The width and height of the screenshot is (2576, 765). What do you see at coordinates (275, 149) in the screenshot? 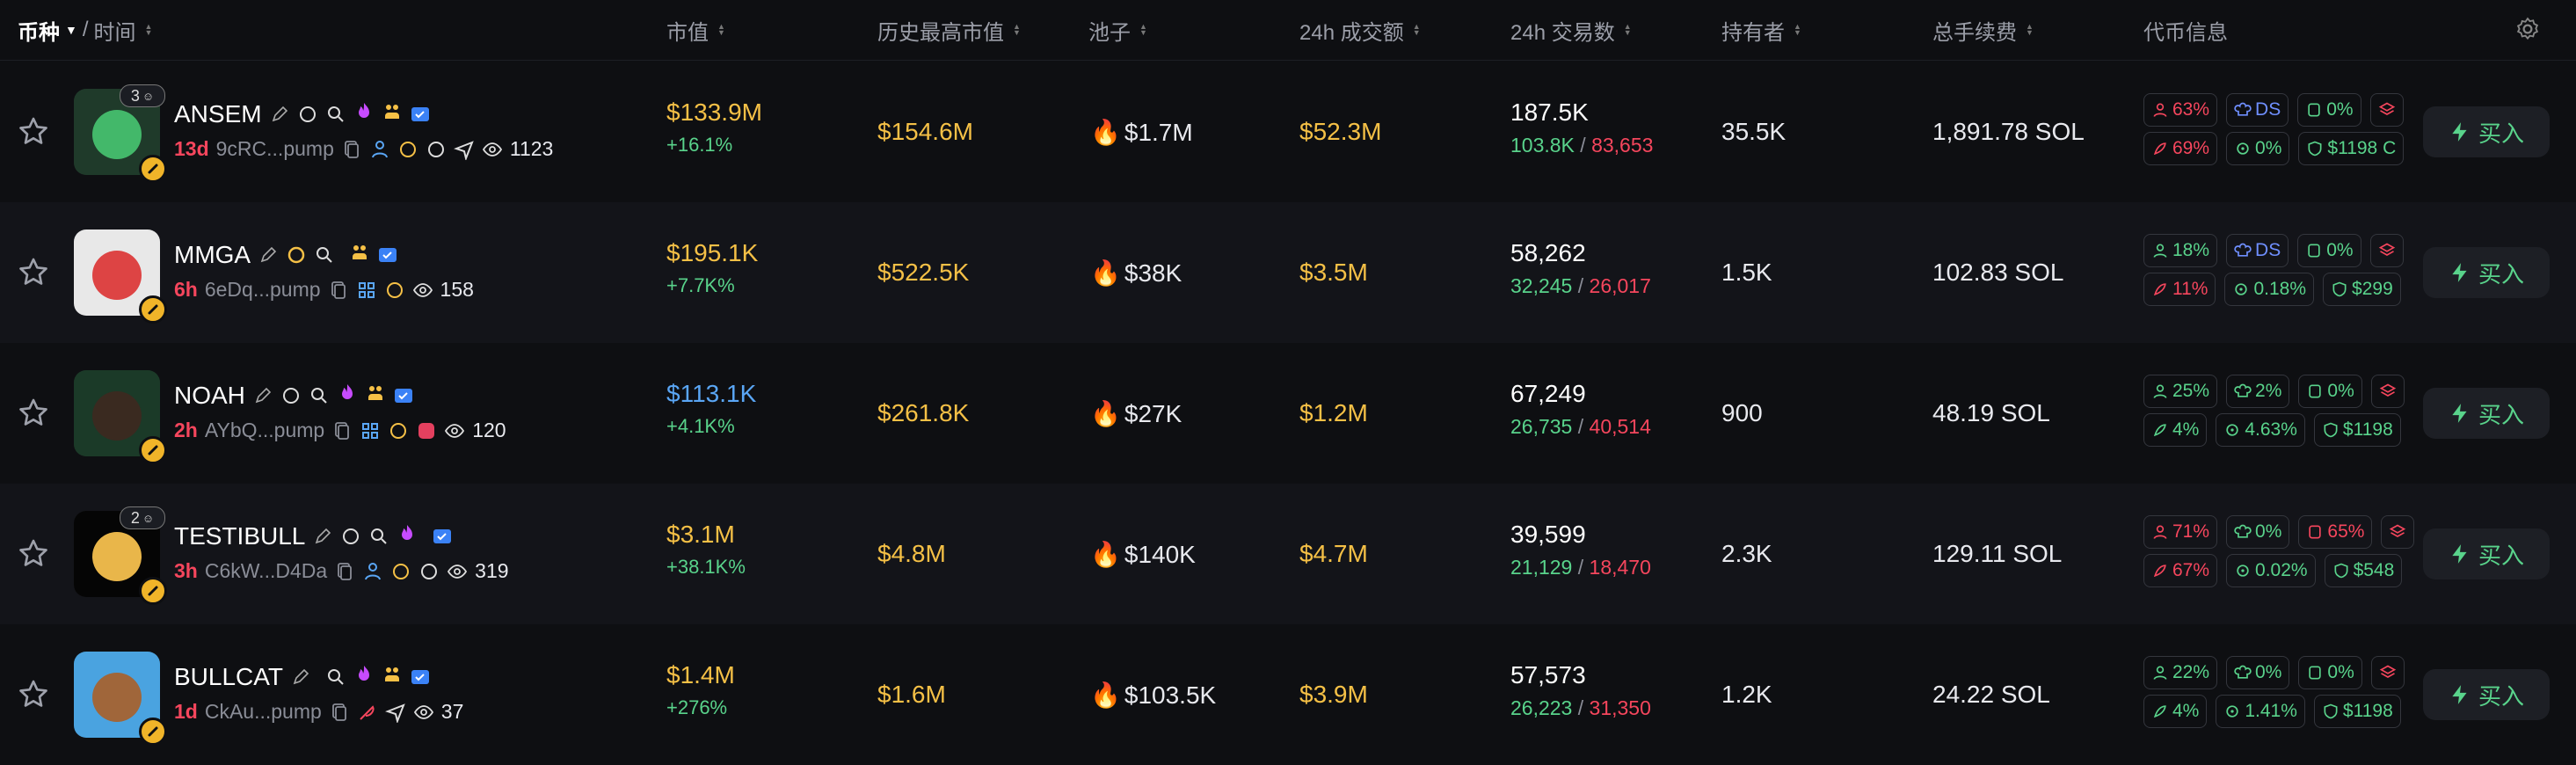
I see `token-address: 9cRC...pump` at bounding box center [275, 149].